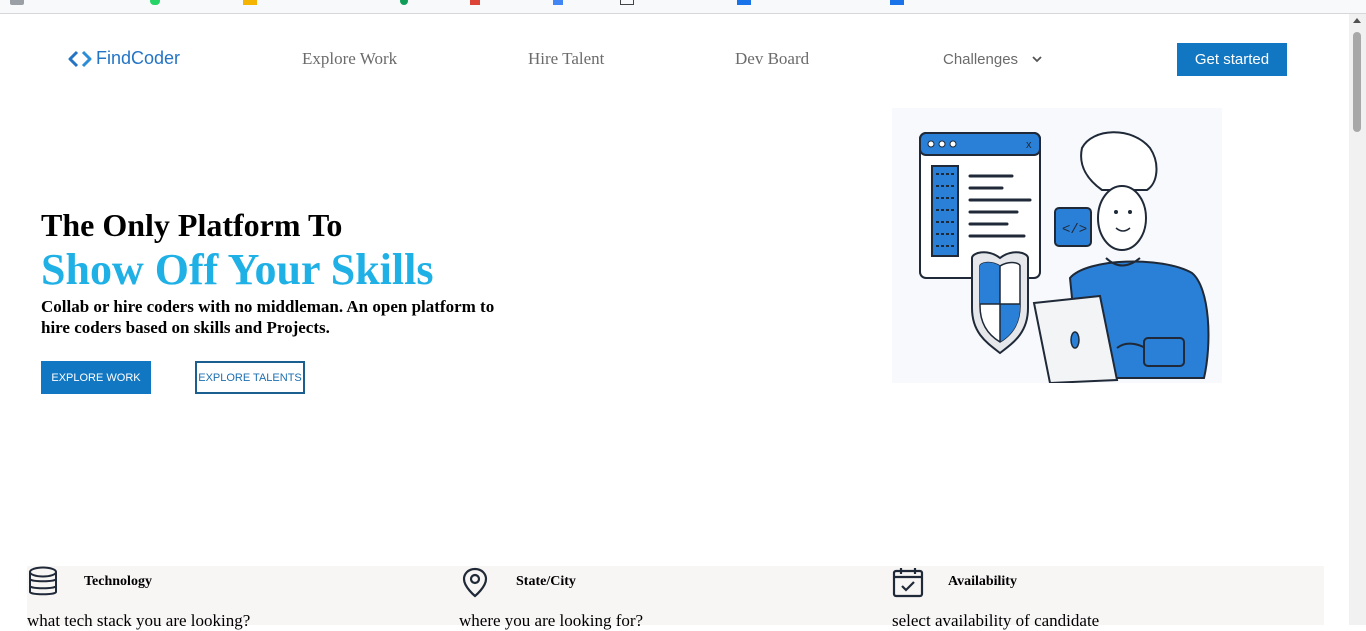  I want to click on explore-work-button: EXPLORE WORK, so click(96, 377).